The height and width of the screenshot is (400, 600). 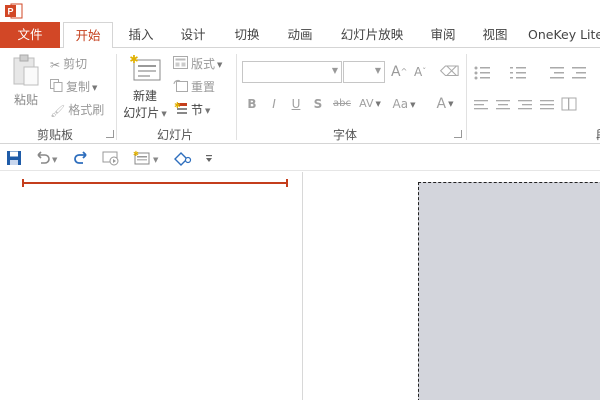 What do you see at coordinates (396, 72) in the screenshot?
I see `grow-font-label: A` at bounding box center [396, 72].